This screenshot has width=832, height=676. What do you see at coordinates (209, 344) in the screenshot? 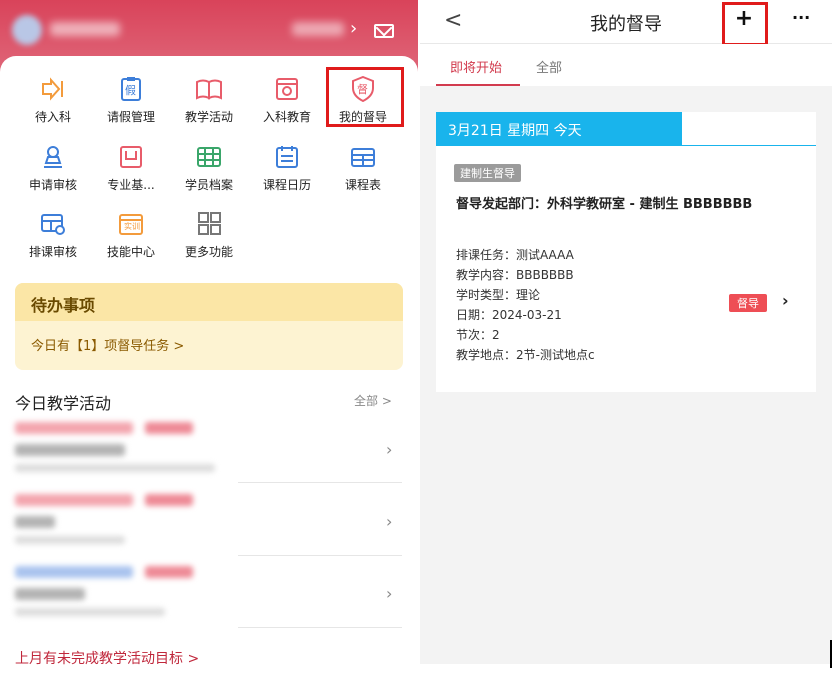
I see `todo-supervision-link: 今日有【1】项督导任务 >` at bounding box center [209, 344].